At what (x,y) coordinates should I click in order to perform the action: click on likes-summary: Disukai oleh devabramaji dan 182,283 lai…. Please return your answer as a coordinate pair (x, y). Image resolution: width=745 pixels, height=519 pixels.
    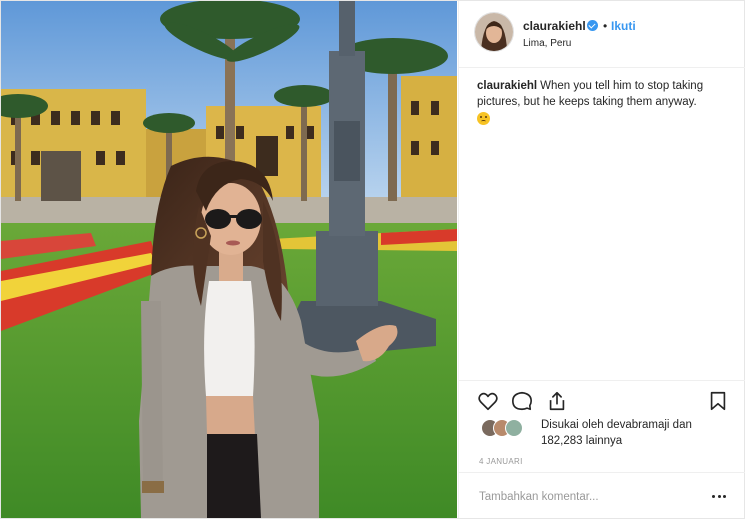
    Looking at the image, I should click on (606, 435).